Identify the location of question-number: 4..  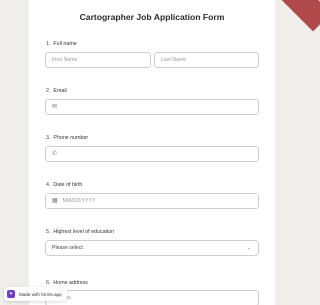
(48, 185).